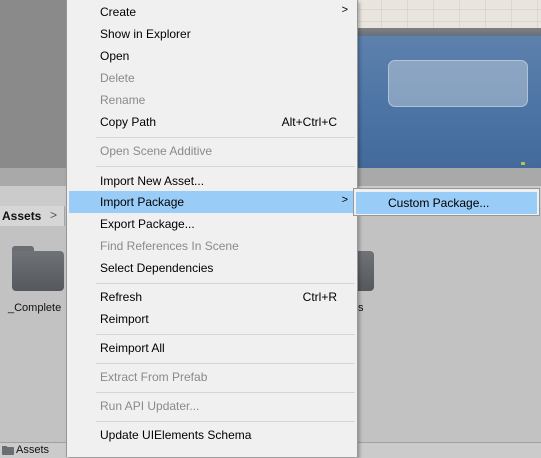 The height and width of the screenshot is (458, 541). Describe the element at coordinates (121, 297) in the screenshot. I see `menu-item-label: Refresh` at that location.